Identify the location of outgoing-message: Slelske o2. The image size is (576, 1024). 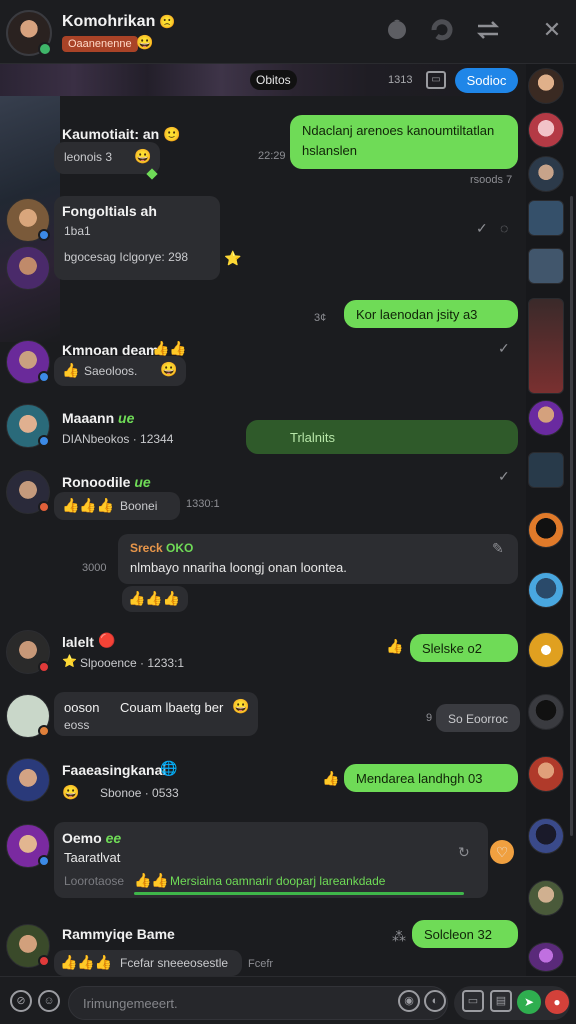
(464, 648).